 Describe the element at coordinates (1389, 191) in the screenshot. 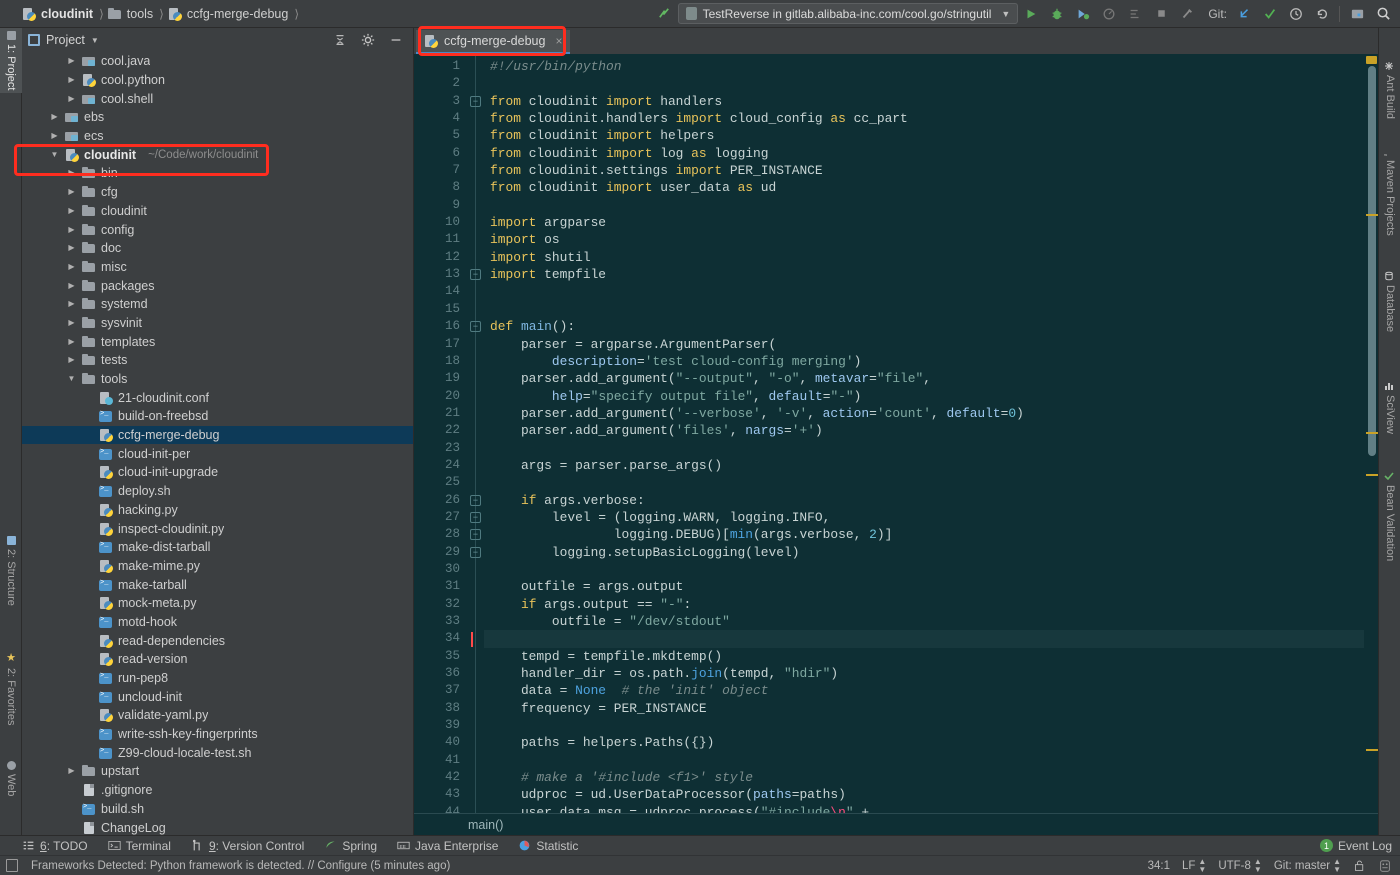

I see `sidebar-item-maven-projects: m Maven Projects` at that location.